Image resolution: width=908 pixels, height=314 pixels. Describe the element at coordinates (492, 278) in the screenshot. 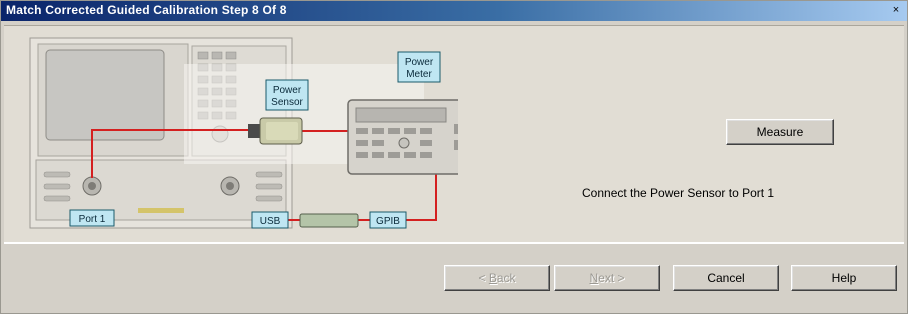

I see `back-mnemonic: B` at that location.